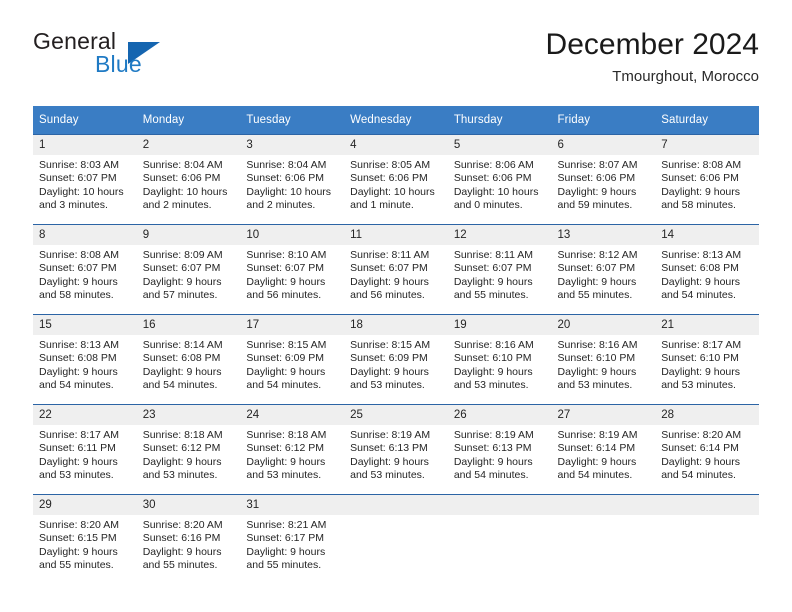 This screenshot has width=792, height=612. What do you see at coordinates (597, 435) in the screenshot?
I see `sunrise-time: Sunrise: 8:19 AM` at bounding box center [597, 435].